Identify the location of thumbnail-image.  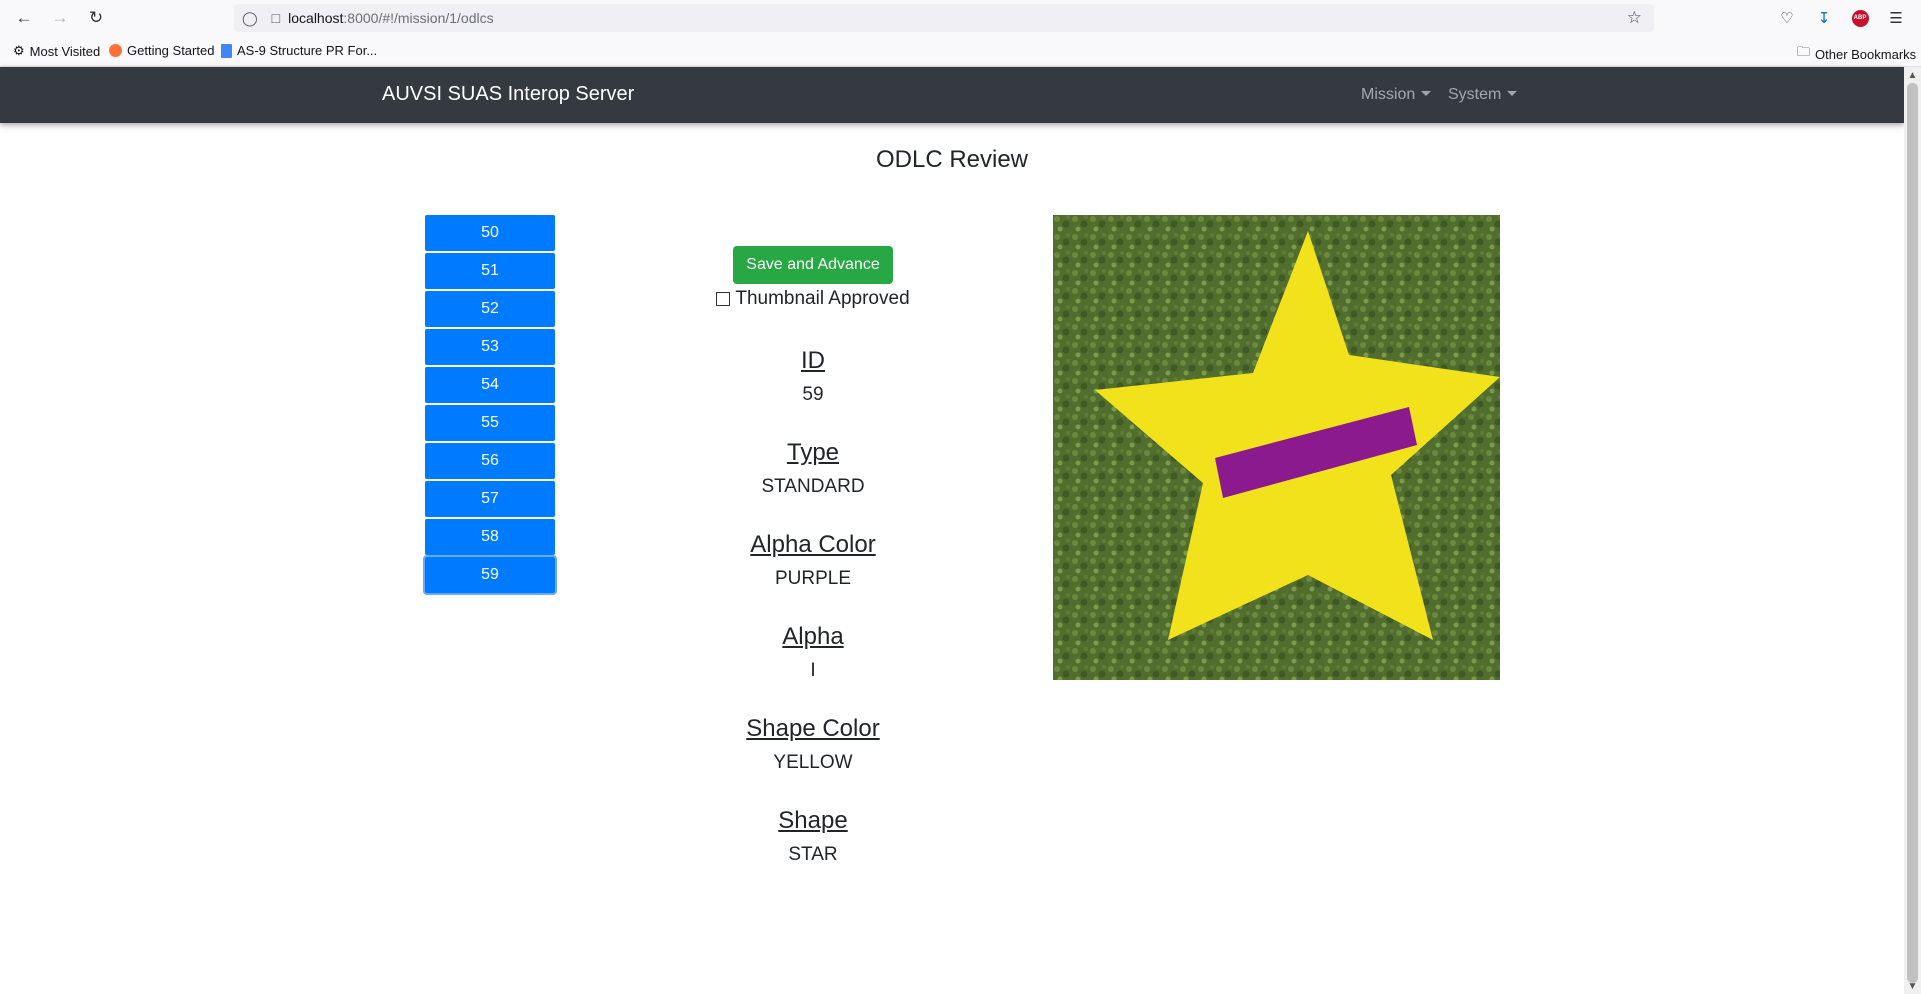
(1276, 447).